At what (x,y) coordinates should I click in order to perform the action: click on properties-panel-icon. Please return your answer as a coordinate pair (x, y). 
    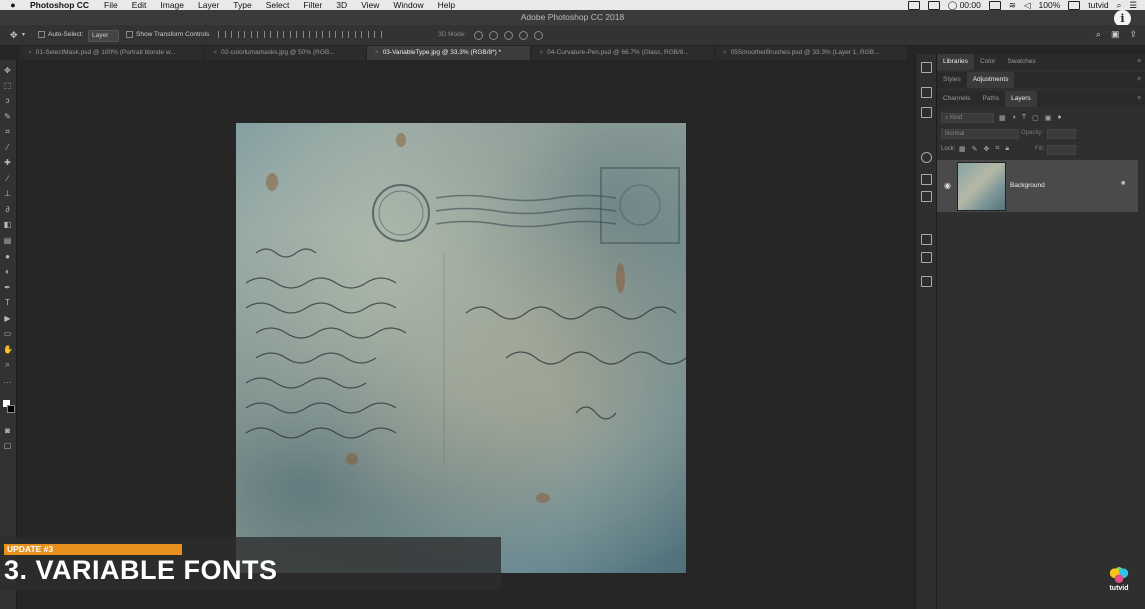
    Looking at the image, I should click on (926, 179).